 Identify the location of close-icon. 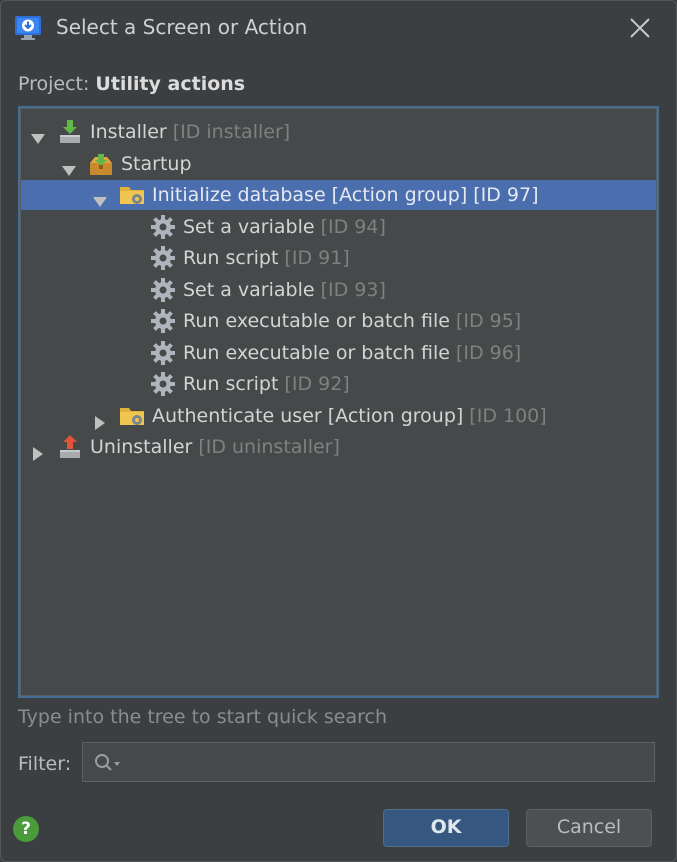
(640, 28).